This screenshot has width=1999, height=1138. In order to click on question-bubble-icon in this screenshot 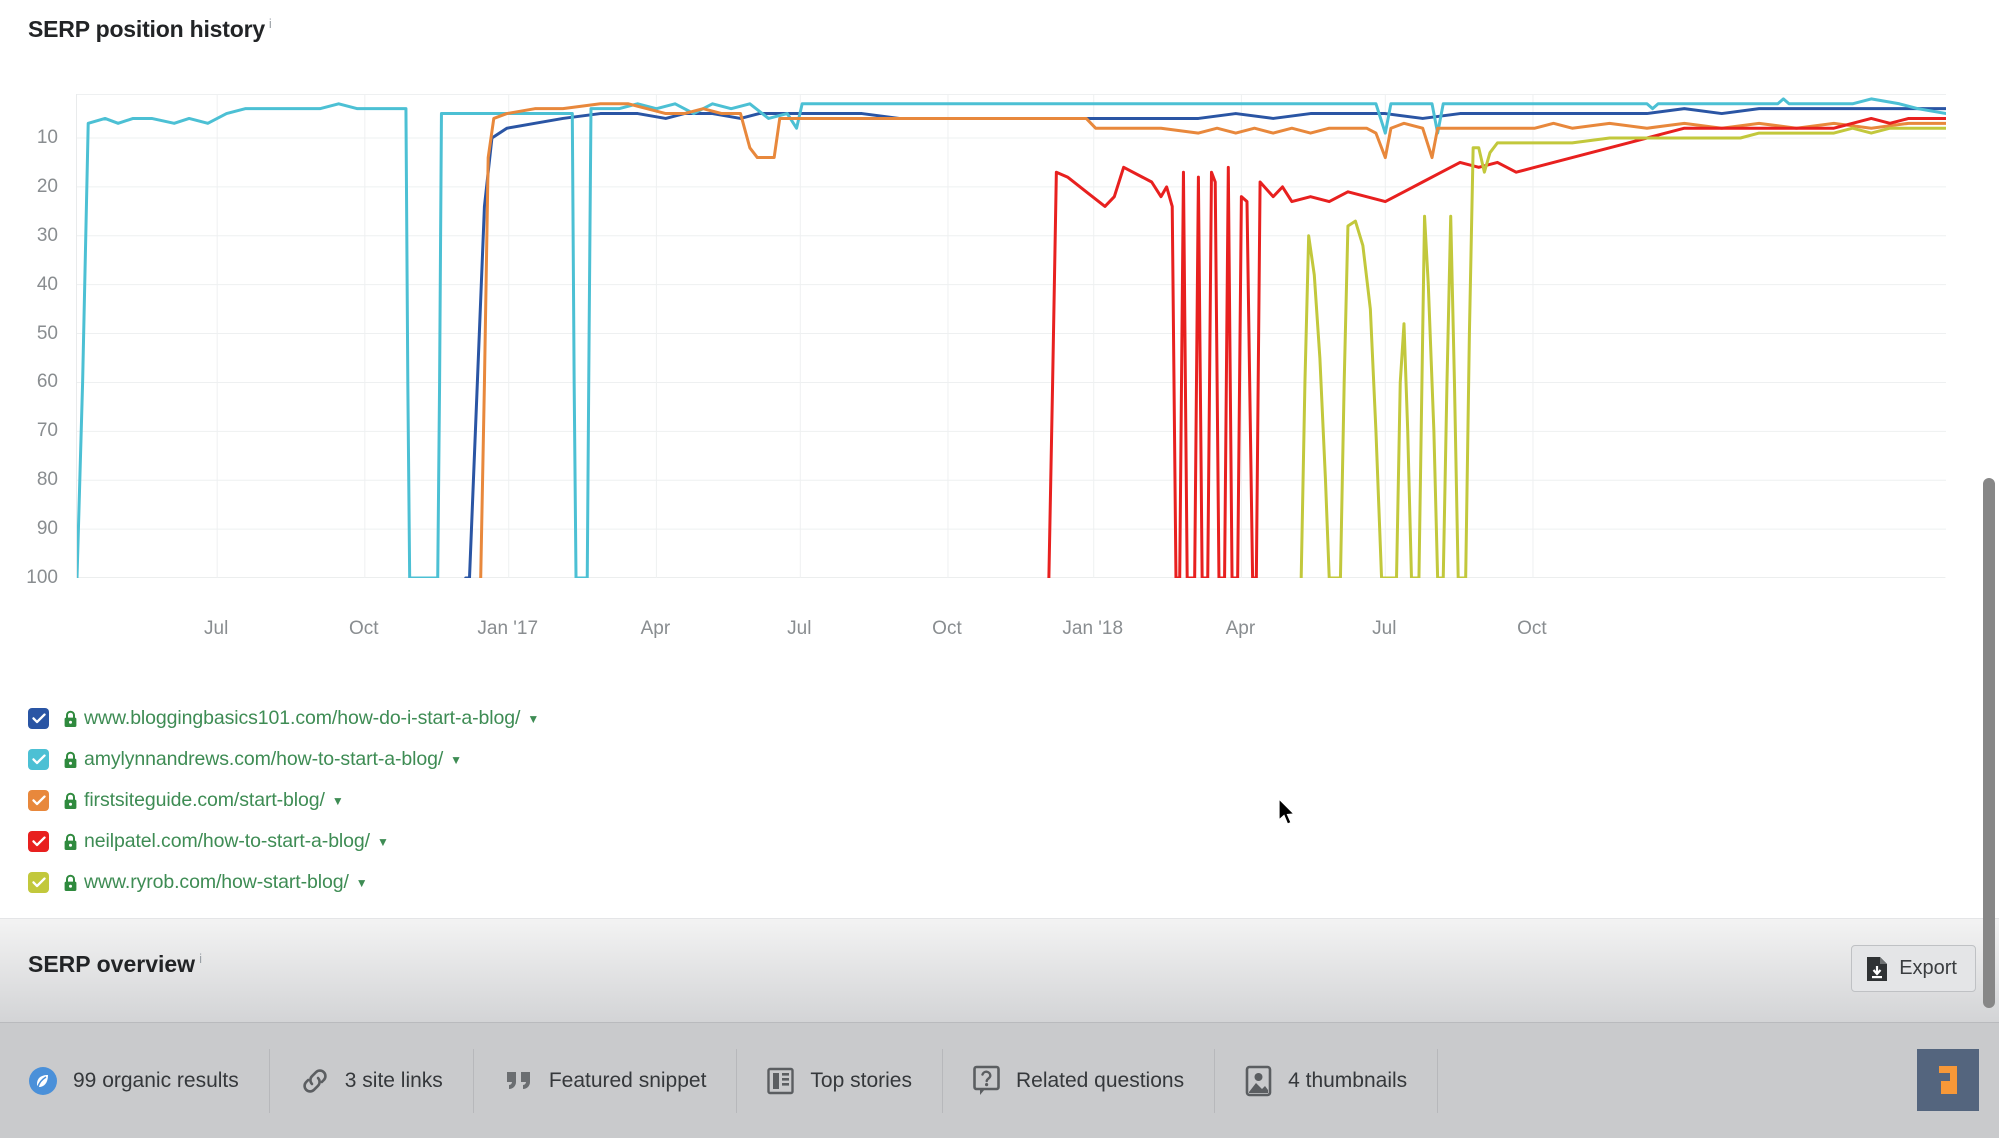, I will do `click(987, 1081)`.